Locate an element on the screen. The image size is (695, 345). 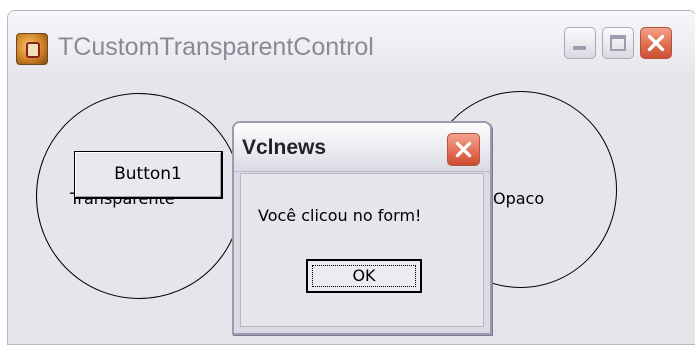
dialog-title-bar: Vclnews is located at coordinates (362, 147).